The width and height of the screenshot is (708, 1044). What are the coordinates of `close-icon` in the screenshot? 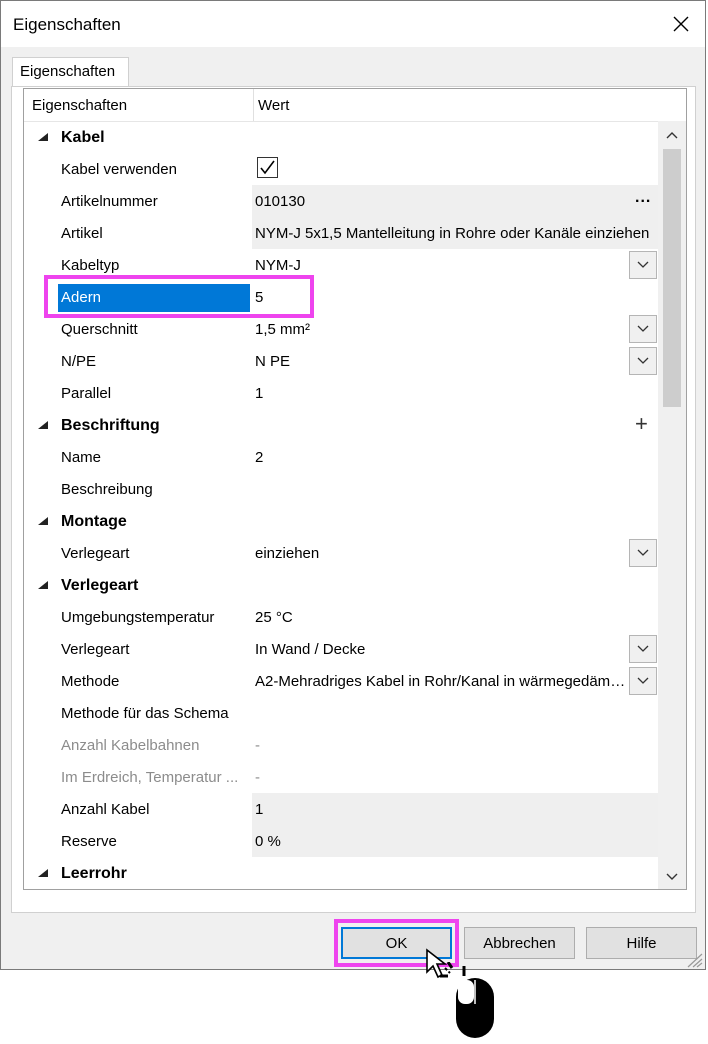 It's located at (681, 24).